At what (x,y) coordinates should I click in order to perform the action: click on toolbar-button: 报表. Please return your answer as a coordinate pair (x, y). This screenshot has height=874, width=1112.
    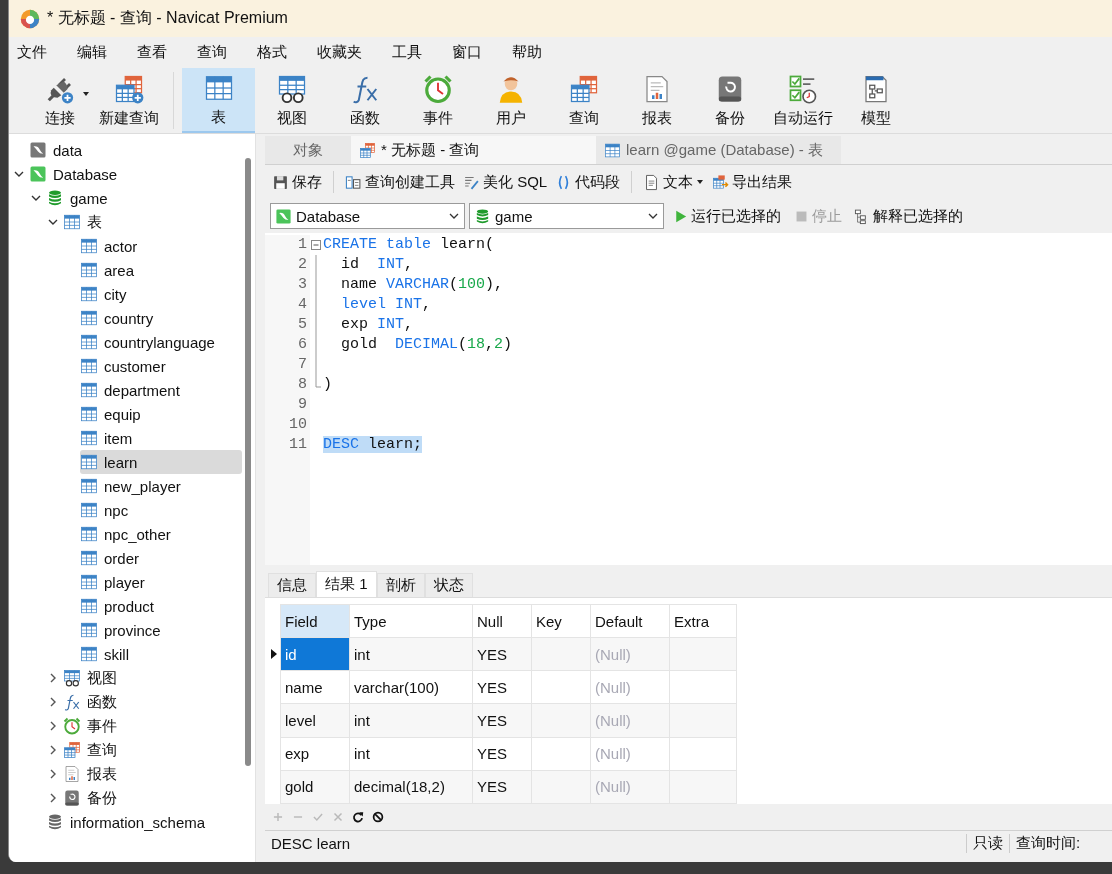
    Looking at the image, I should click on (656, 100).